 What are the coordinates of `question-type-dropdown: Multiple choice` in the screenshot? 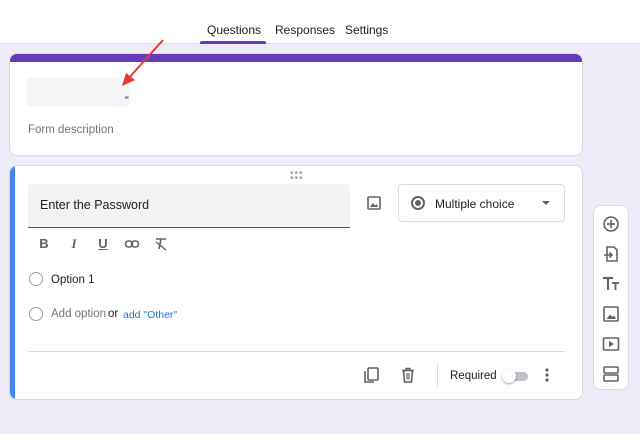 It's located at (481, 203).